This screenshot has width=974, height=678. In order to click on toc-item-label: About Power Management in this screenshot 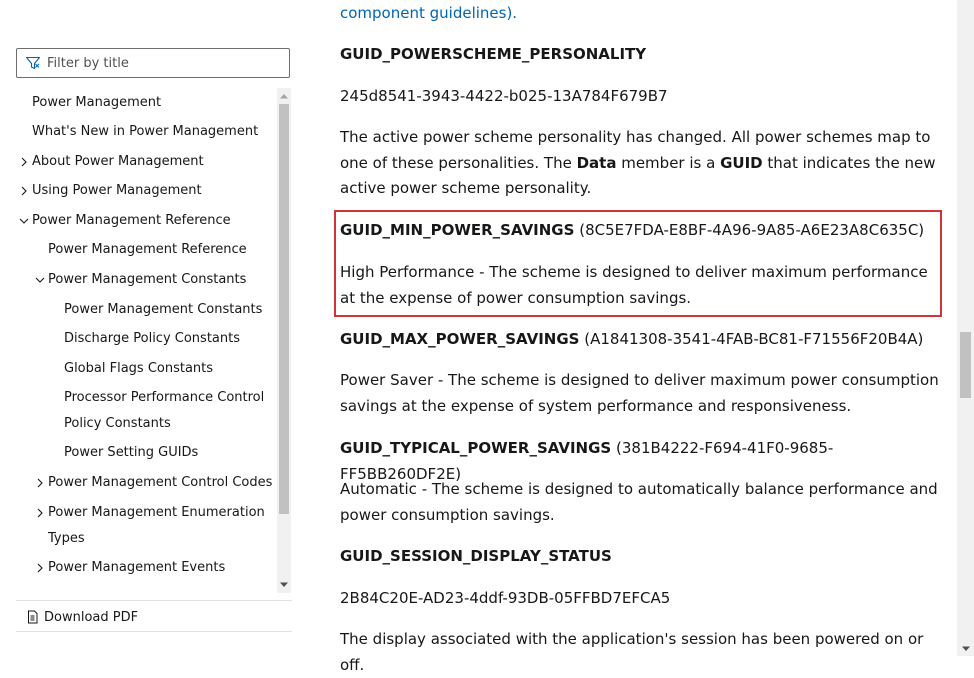, I will do `click(118, 161)`.